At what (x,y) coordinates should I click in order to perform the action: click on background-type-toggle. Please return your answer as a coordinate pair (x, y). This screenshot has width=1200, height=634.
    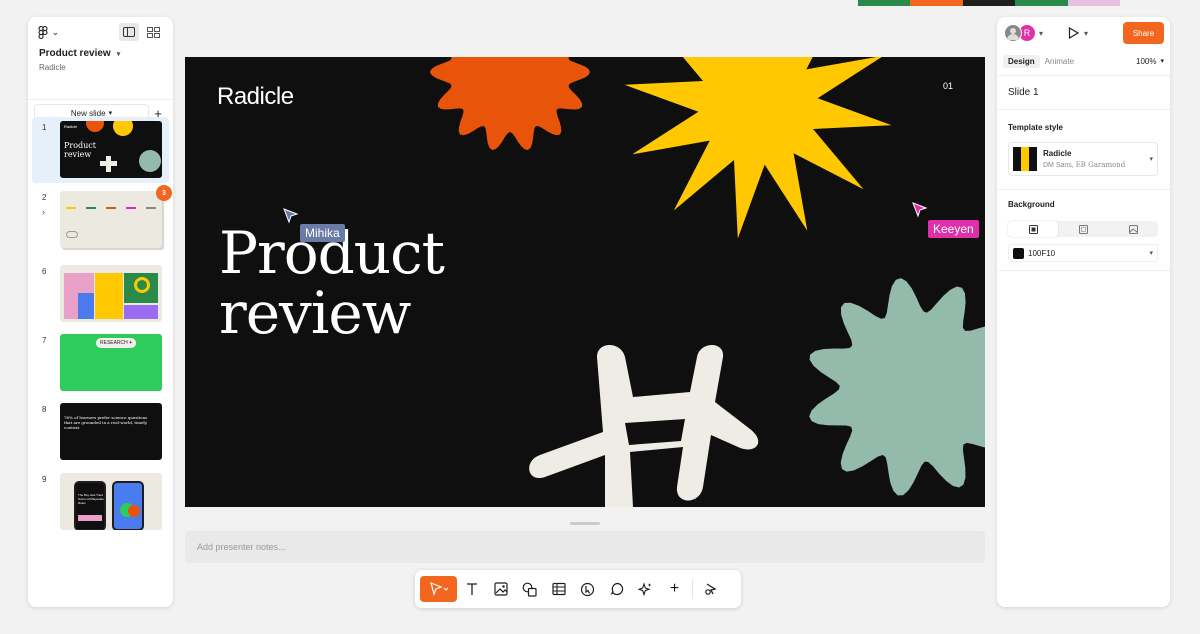
    Looking at the image, I should click on (1083, 229).